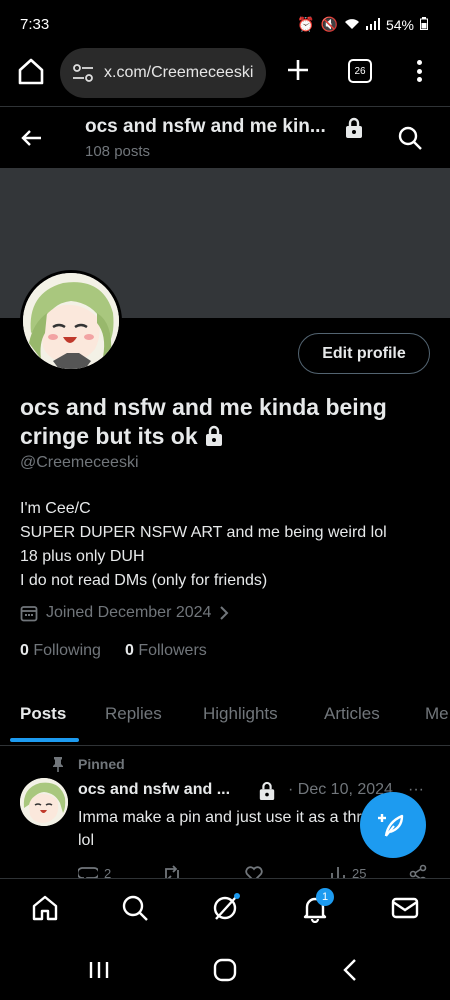 Image resolution: width=450 pixels, height=1000 pixels. I want to click on nav-explore, so click(135, 908).